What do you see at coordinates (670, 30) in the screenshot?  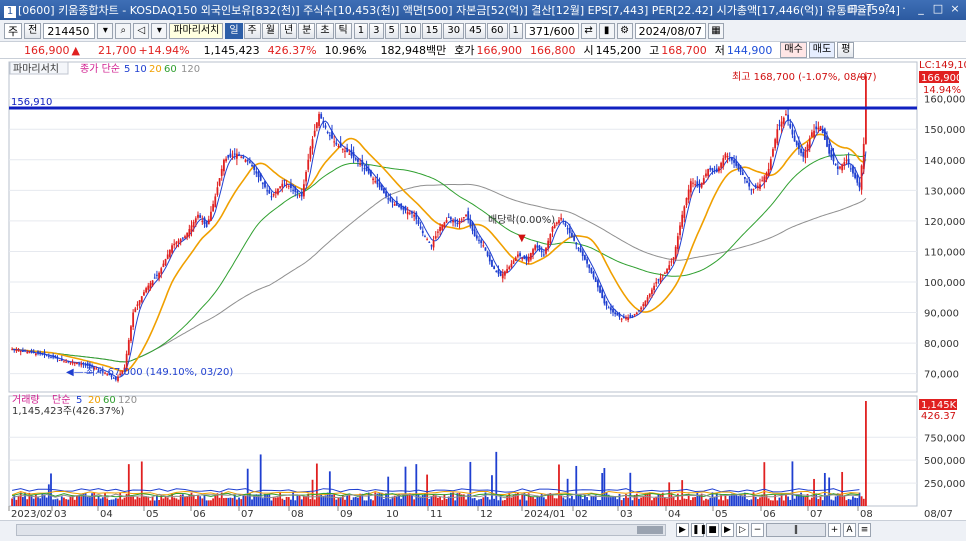 I see `date-input: 2024/08/07` at bounding box center [670, 30].